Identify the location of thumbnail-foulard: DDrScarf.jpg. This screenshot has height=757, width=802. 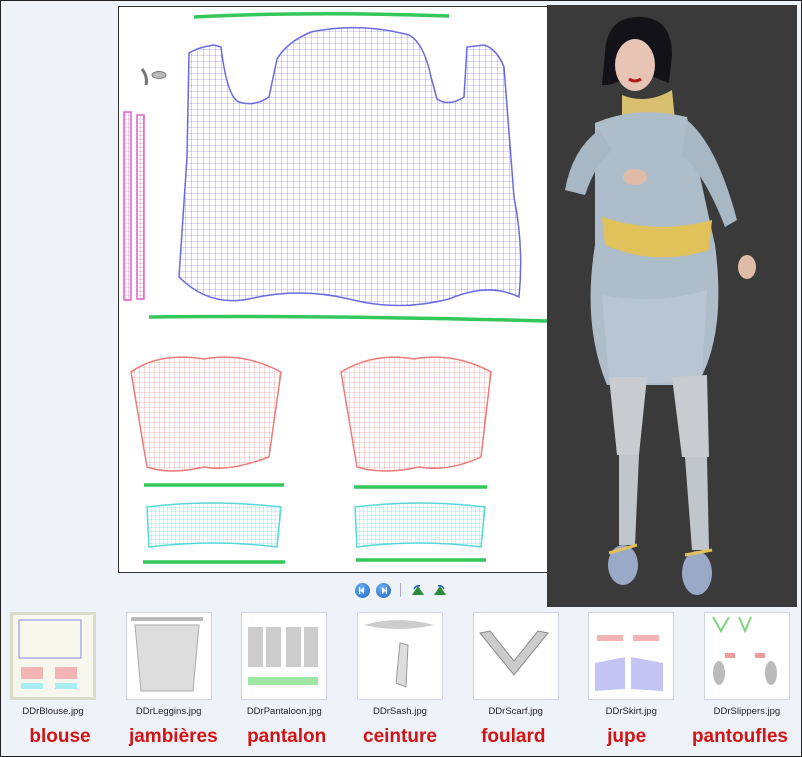
(516, 669).